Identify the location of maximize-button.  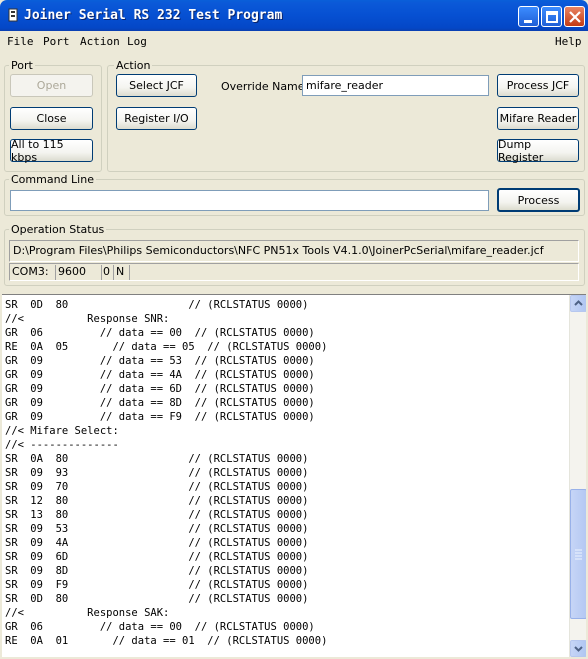
(551, 16).